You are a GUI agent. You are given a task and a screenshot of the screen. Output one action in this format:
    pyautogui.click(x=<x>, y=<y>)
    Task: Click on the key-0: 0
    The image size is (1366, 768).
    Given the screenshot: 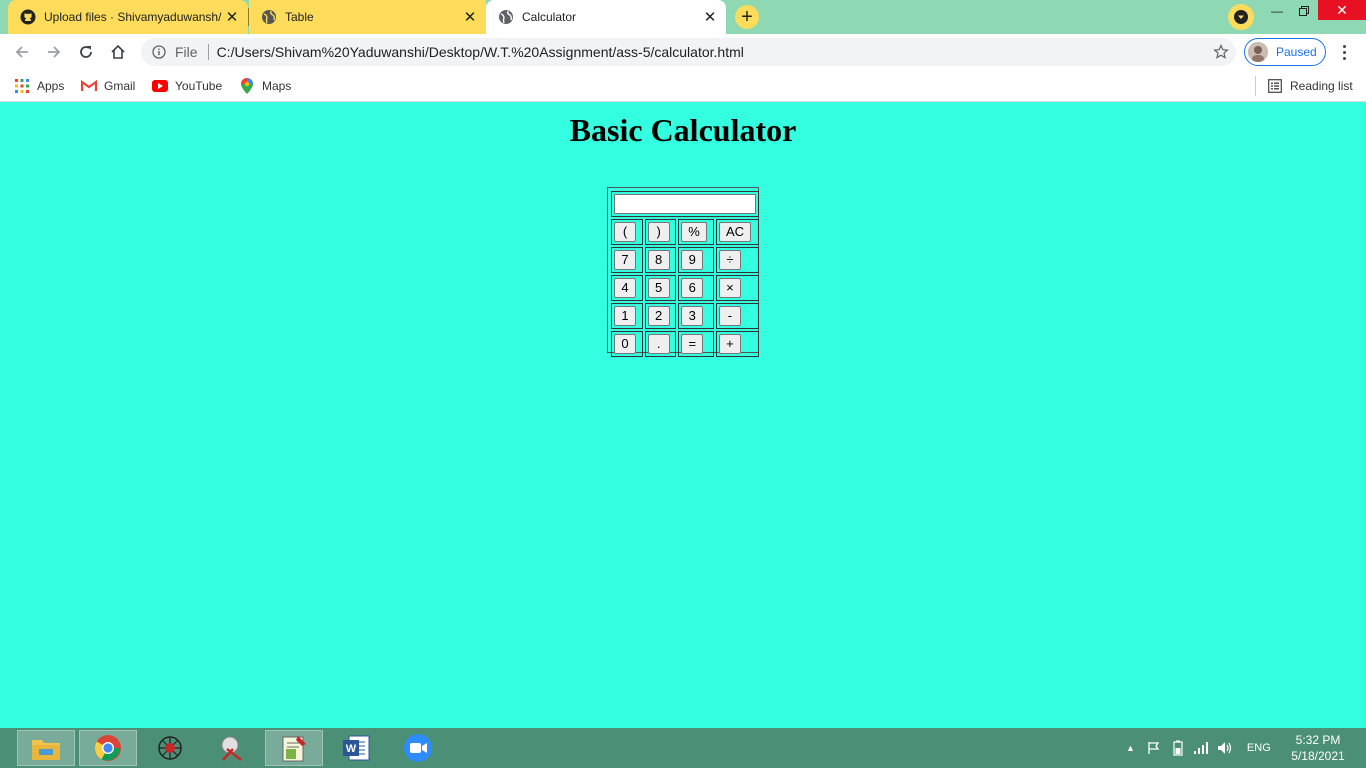 What is the action you would take?
    pyautogui.click(x=625, y=344)
    